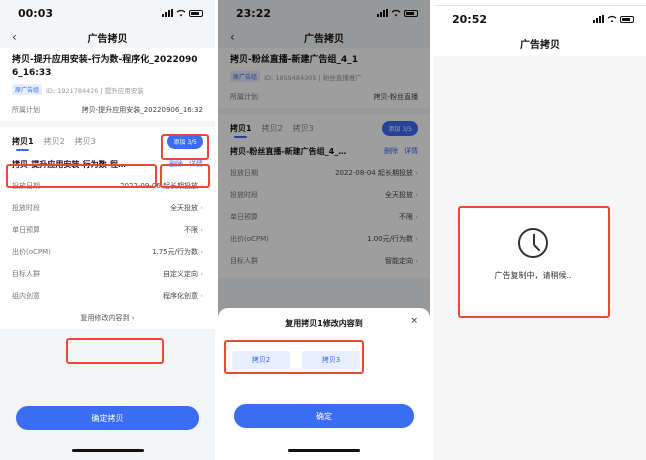 Image resolution: width=646 pixels, height=460 pixels. What do you see at coordinates (105, 66) in the screenshot?
I see `ad-title: 拷贝-提升应用安装-行为数-程序化_20220906_16:33` at bounding box center [105, 66].